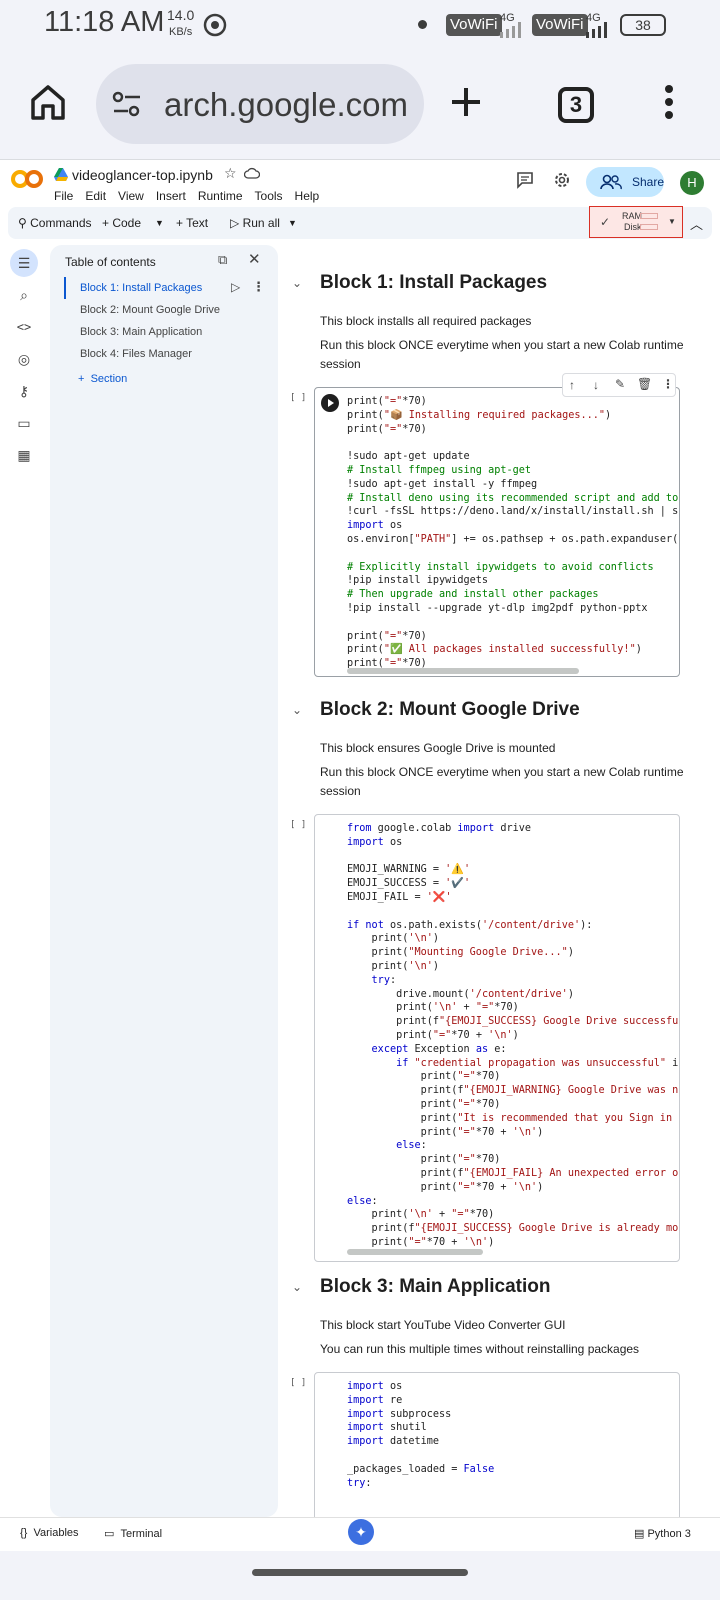 The height and width of the screenshot is (1600, 720). What do you see at coordinates (24, 327) in the screenshot?
I see `code-snippets-icon: <>` at bounding box center [24, 327].